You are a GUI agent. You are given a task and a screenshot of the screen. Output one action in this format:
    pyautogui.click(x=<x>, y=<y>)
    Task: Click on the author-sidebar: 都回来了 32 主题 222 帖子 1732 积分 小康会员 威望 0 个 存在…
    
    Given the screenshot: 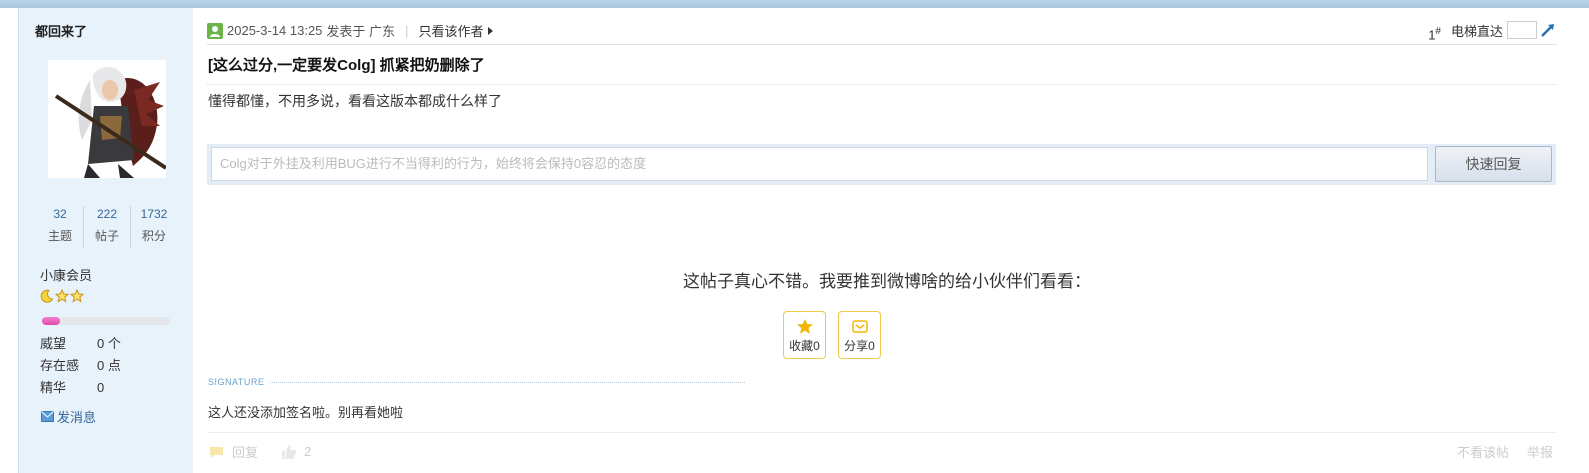 What is the action you would take?
    pyautogui.click(x=106, y=240)
    